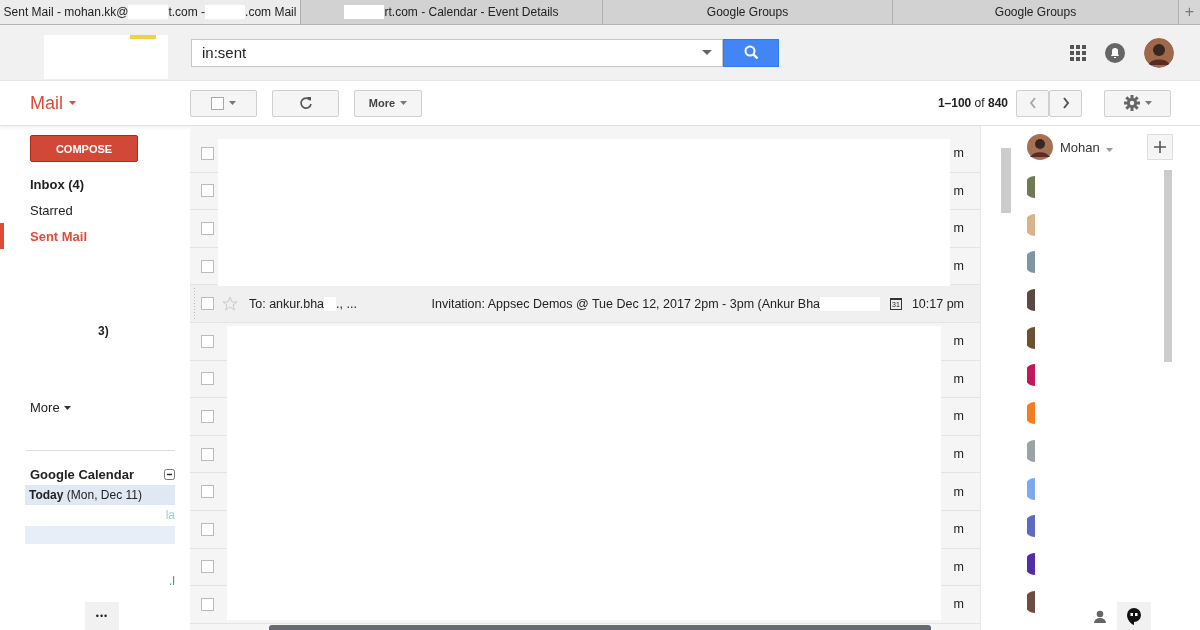 This screenshot has height=630, width=1200. What do you see at coordinates (169, 515) in the screenshot?
I see `event-text-fragment: la` at bounding box center [169, 515].